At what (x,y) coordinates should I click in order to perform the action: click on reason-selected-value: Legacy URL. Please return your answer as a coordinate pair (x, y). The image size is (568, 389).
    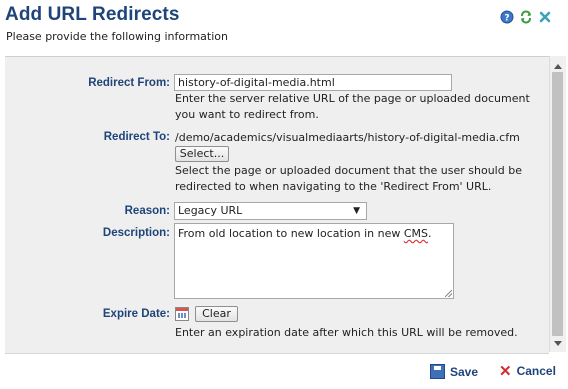
    Looking at the image, I should click on (210, 210).